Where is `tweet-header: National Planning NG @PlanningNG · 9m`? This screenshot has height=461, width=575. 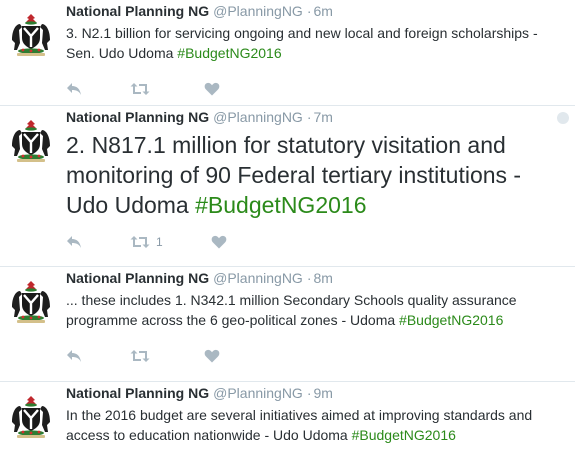
tweet-header: National Planning NG @PlanningNG · 9m is located at coordinates (315, 393).